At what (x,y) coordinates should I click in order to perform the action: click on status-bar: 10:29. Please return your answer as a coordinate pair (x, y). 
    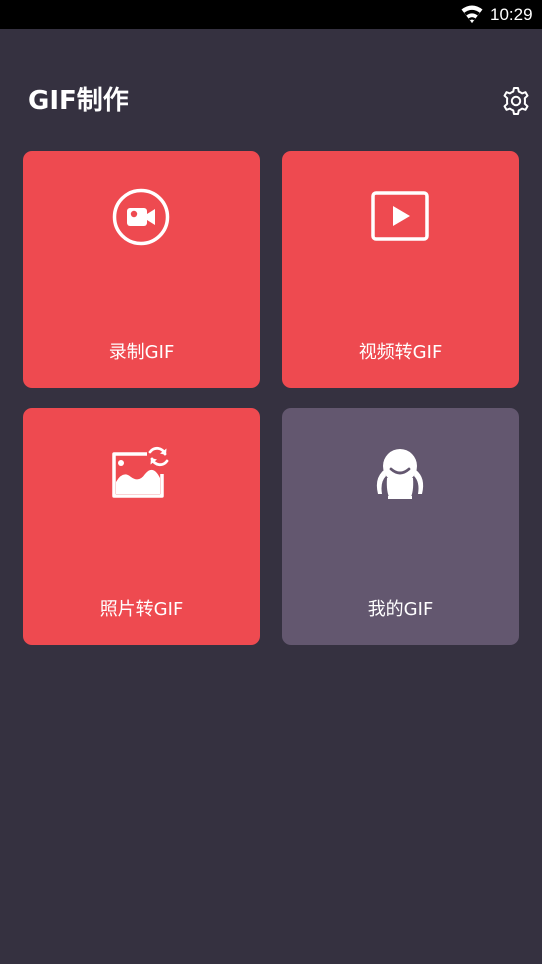
    Looking at the image, I should click on (271, 14).